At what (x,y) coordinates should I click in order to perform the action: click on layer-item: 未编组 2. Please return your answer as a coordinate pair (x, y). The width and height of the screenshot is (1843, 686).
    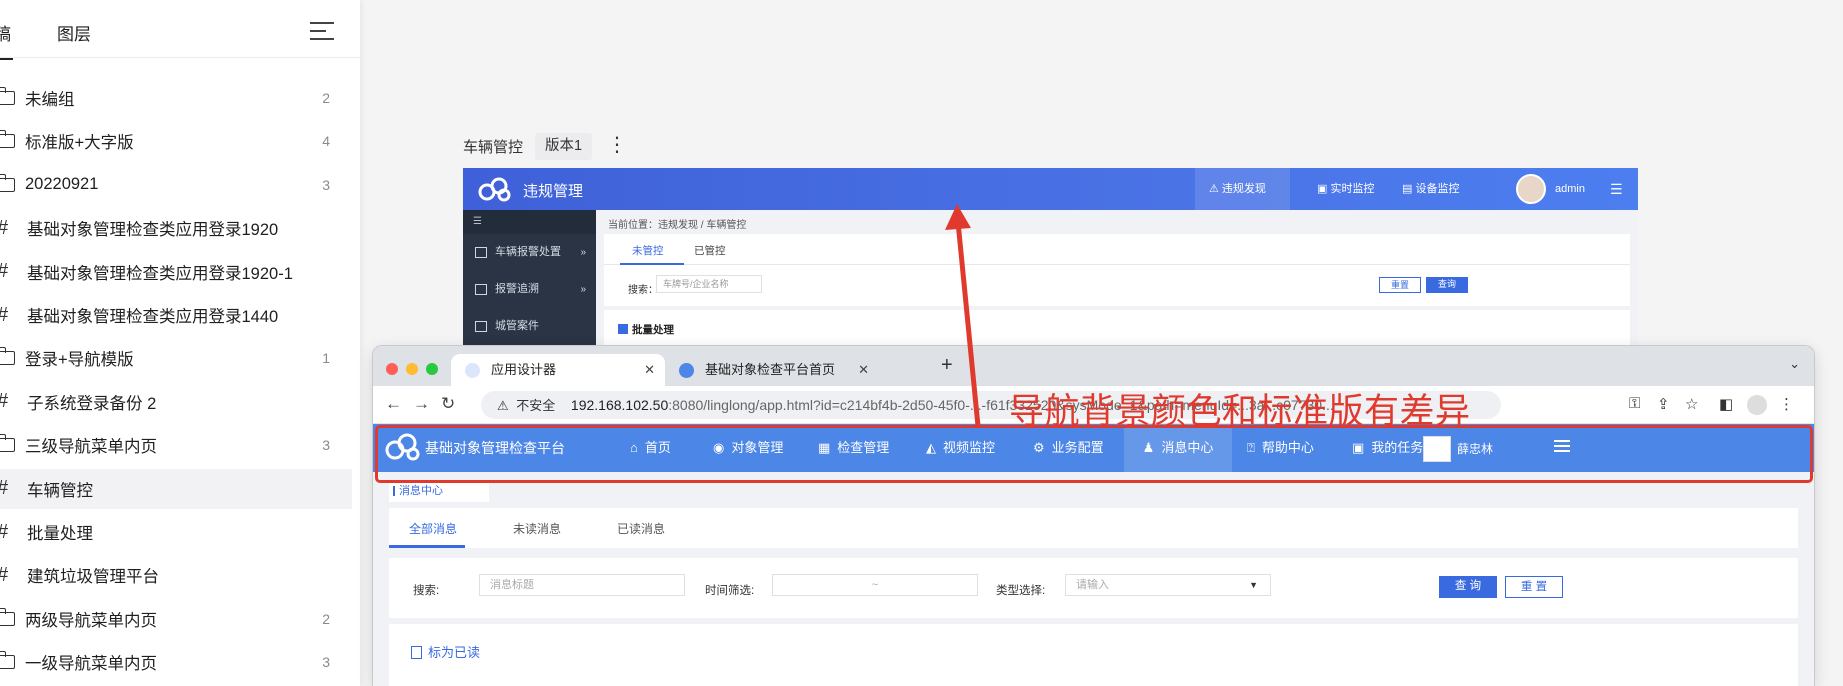
    Looking at the image, I should click on (176, 98).